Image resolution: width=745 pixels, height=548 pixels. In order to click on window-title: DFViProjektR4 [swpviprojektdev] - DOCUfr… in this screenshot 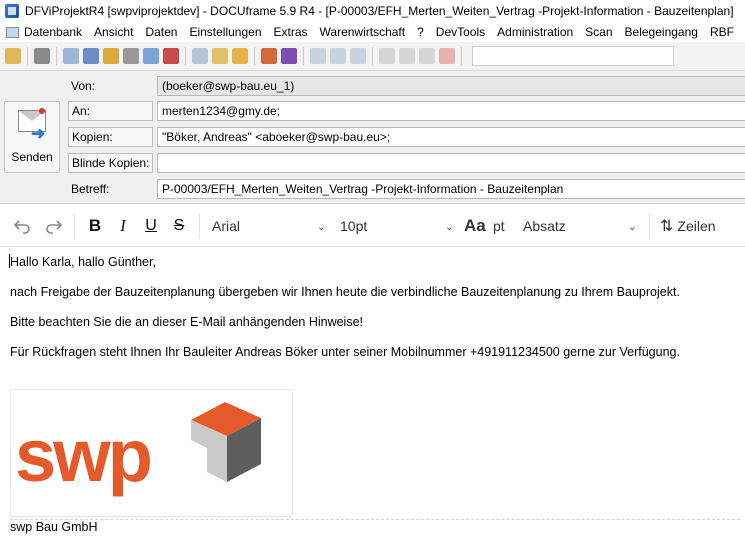, I will do `click(379, 11)`.